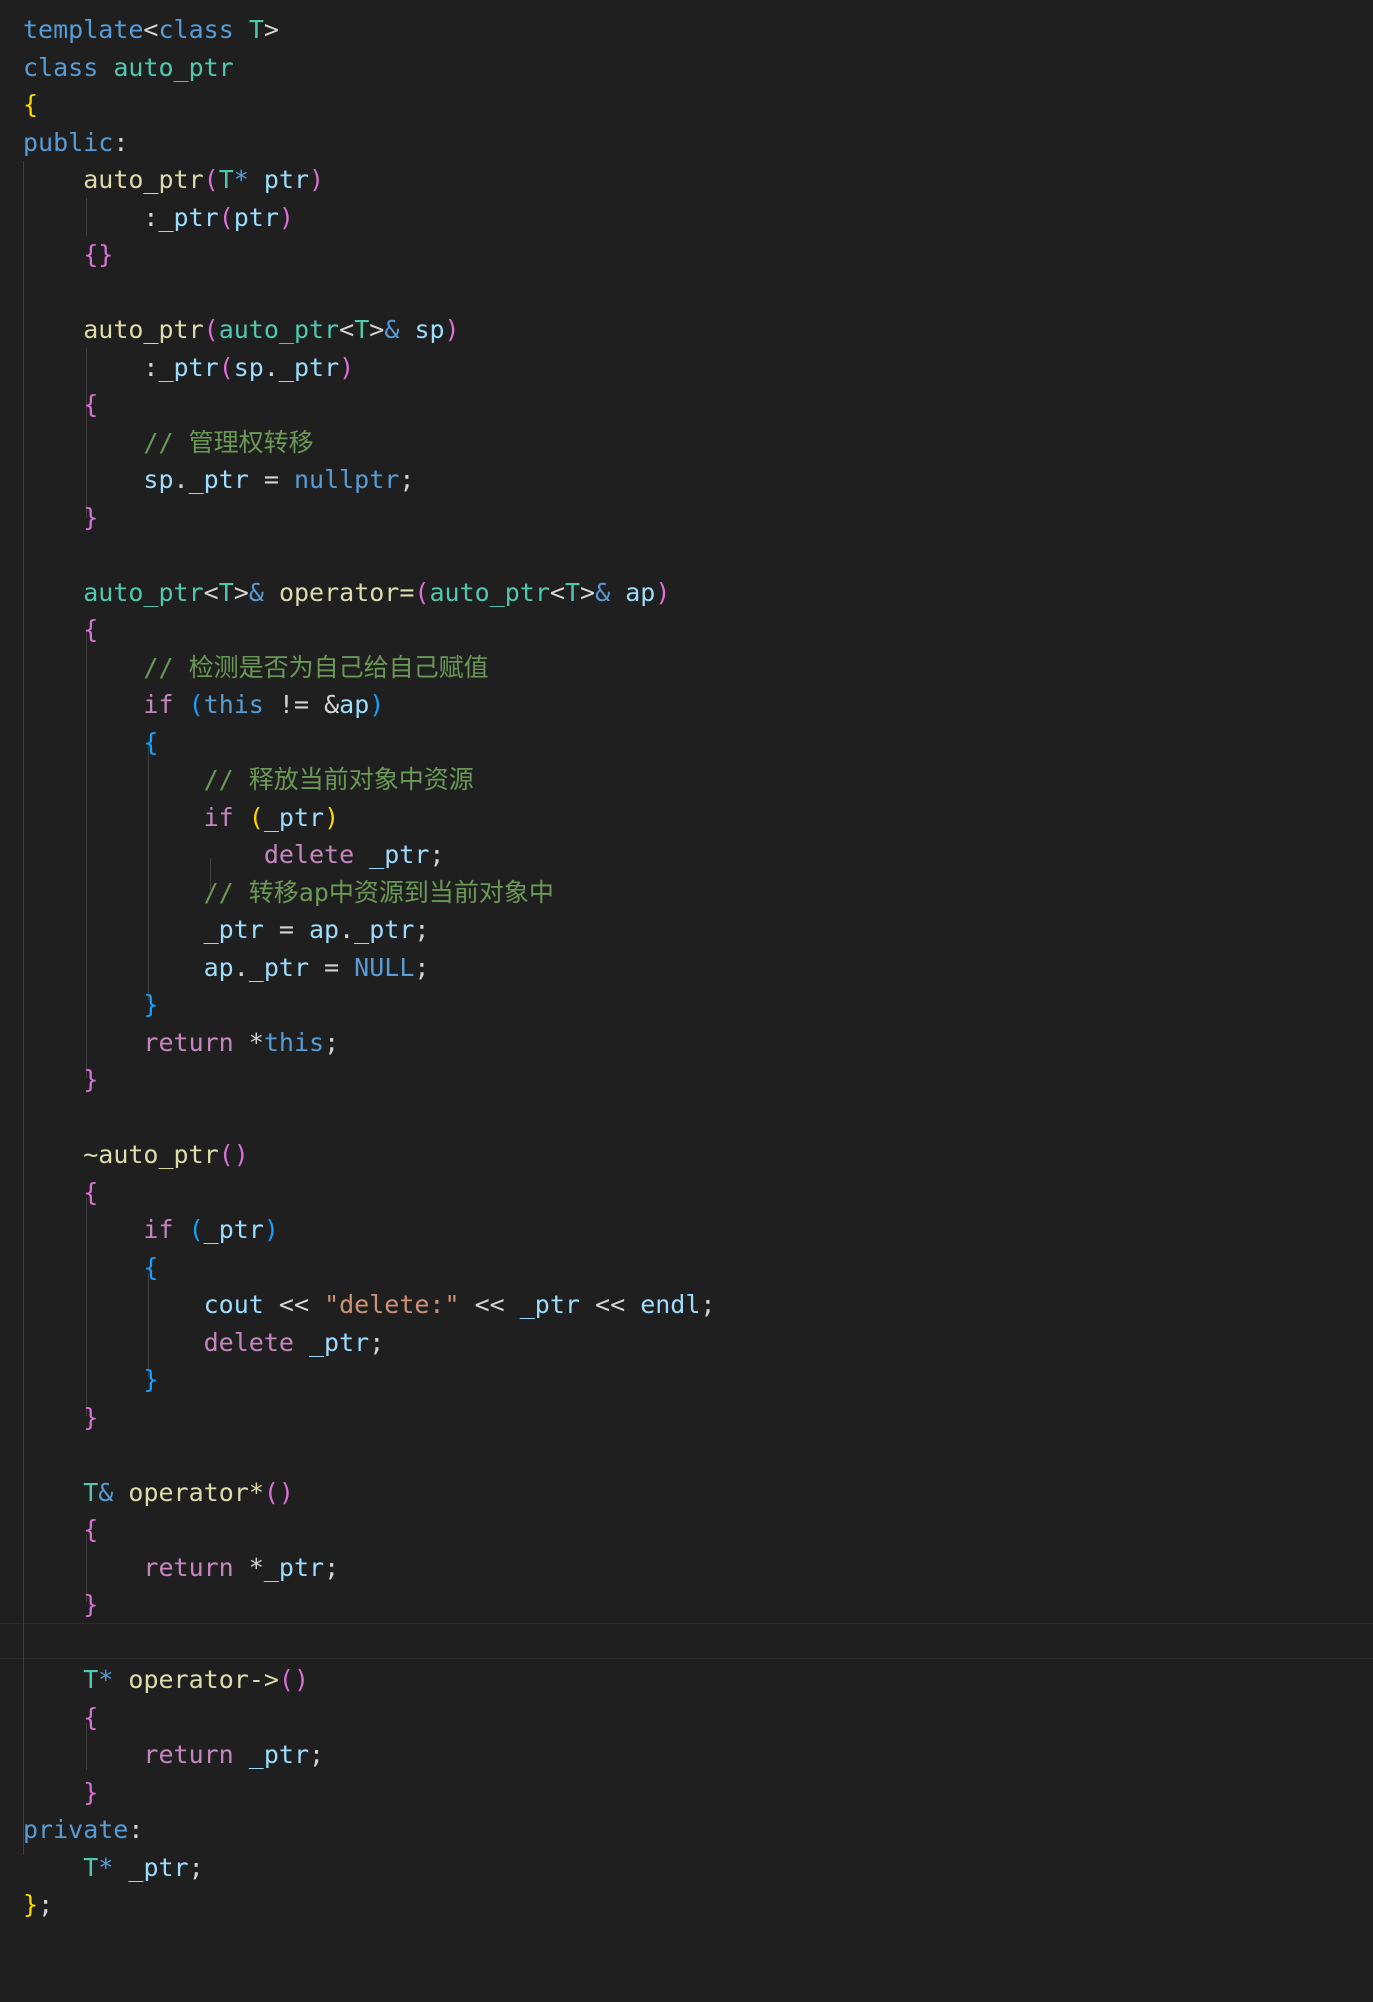  Describe the element at coordinates (452, 329) in the screenshot. I see `code-token: )` at that location.